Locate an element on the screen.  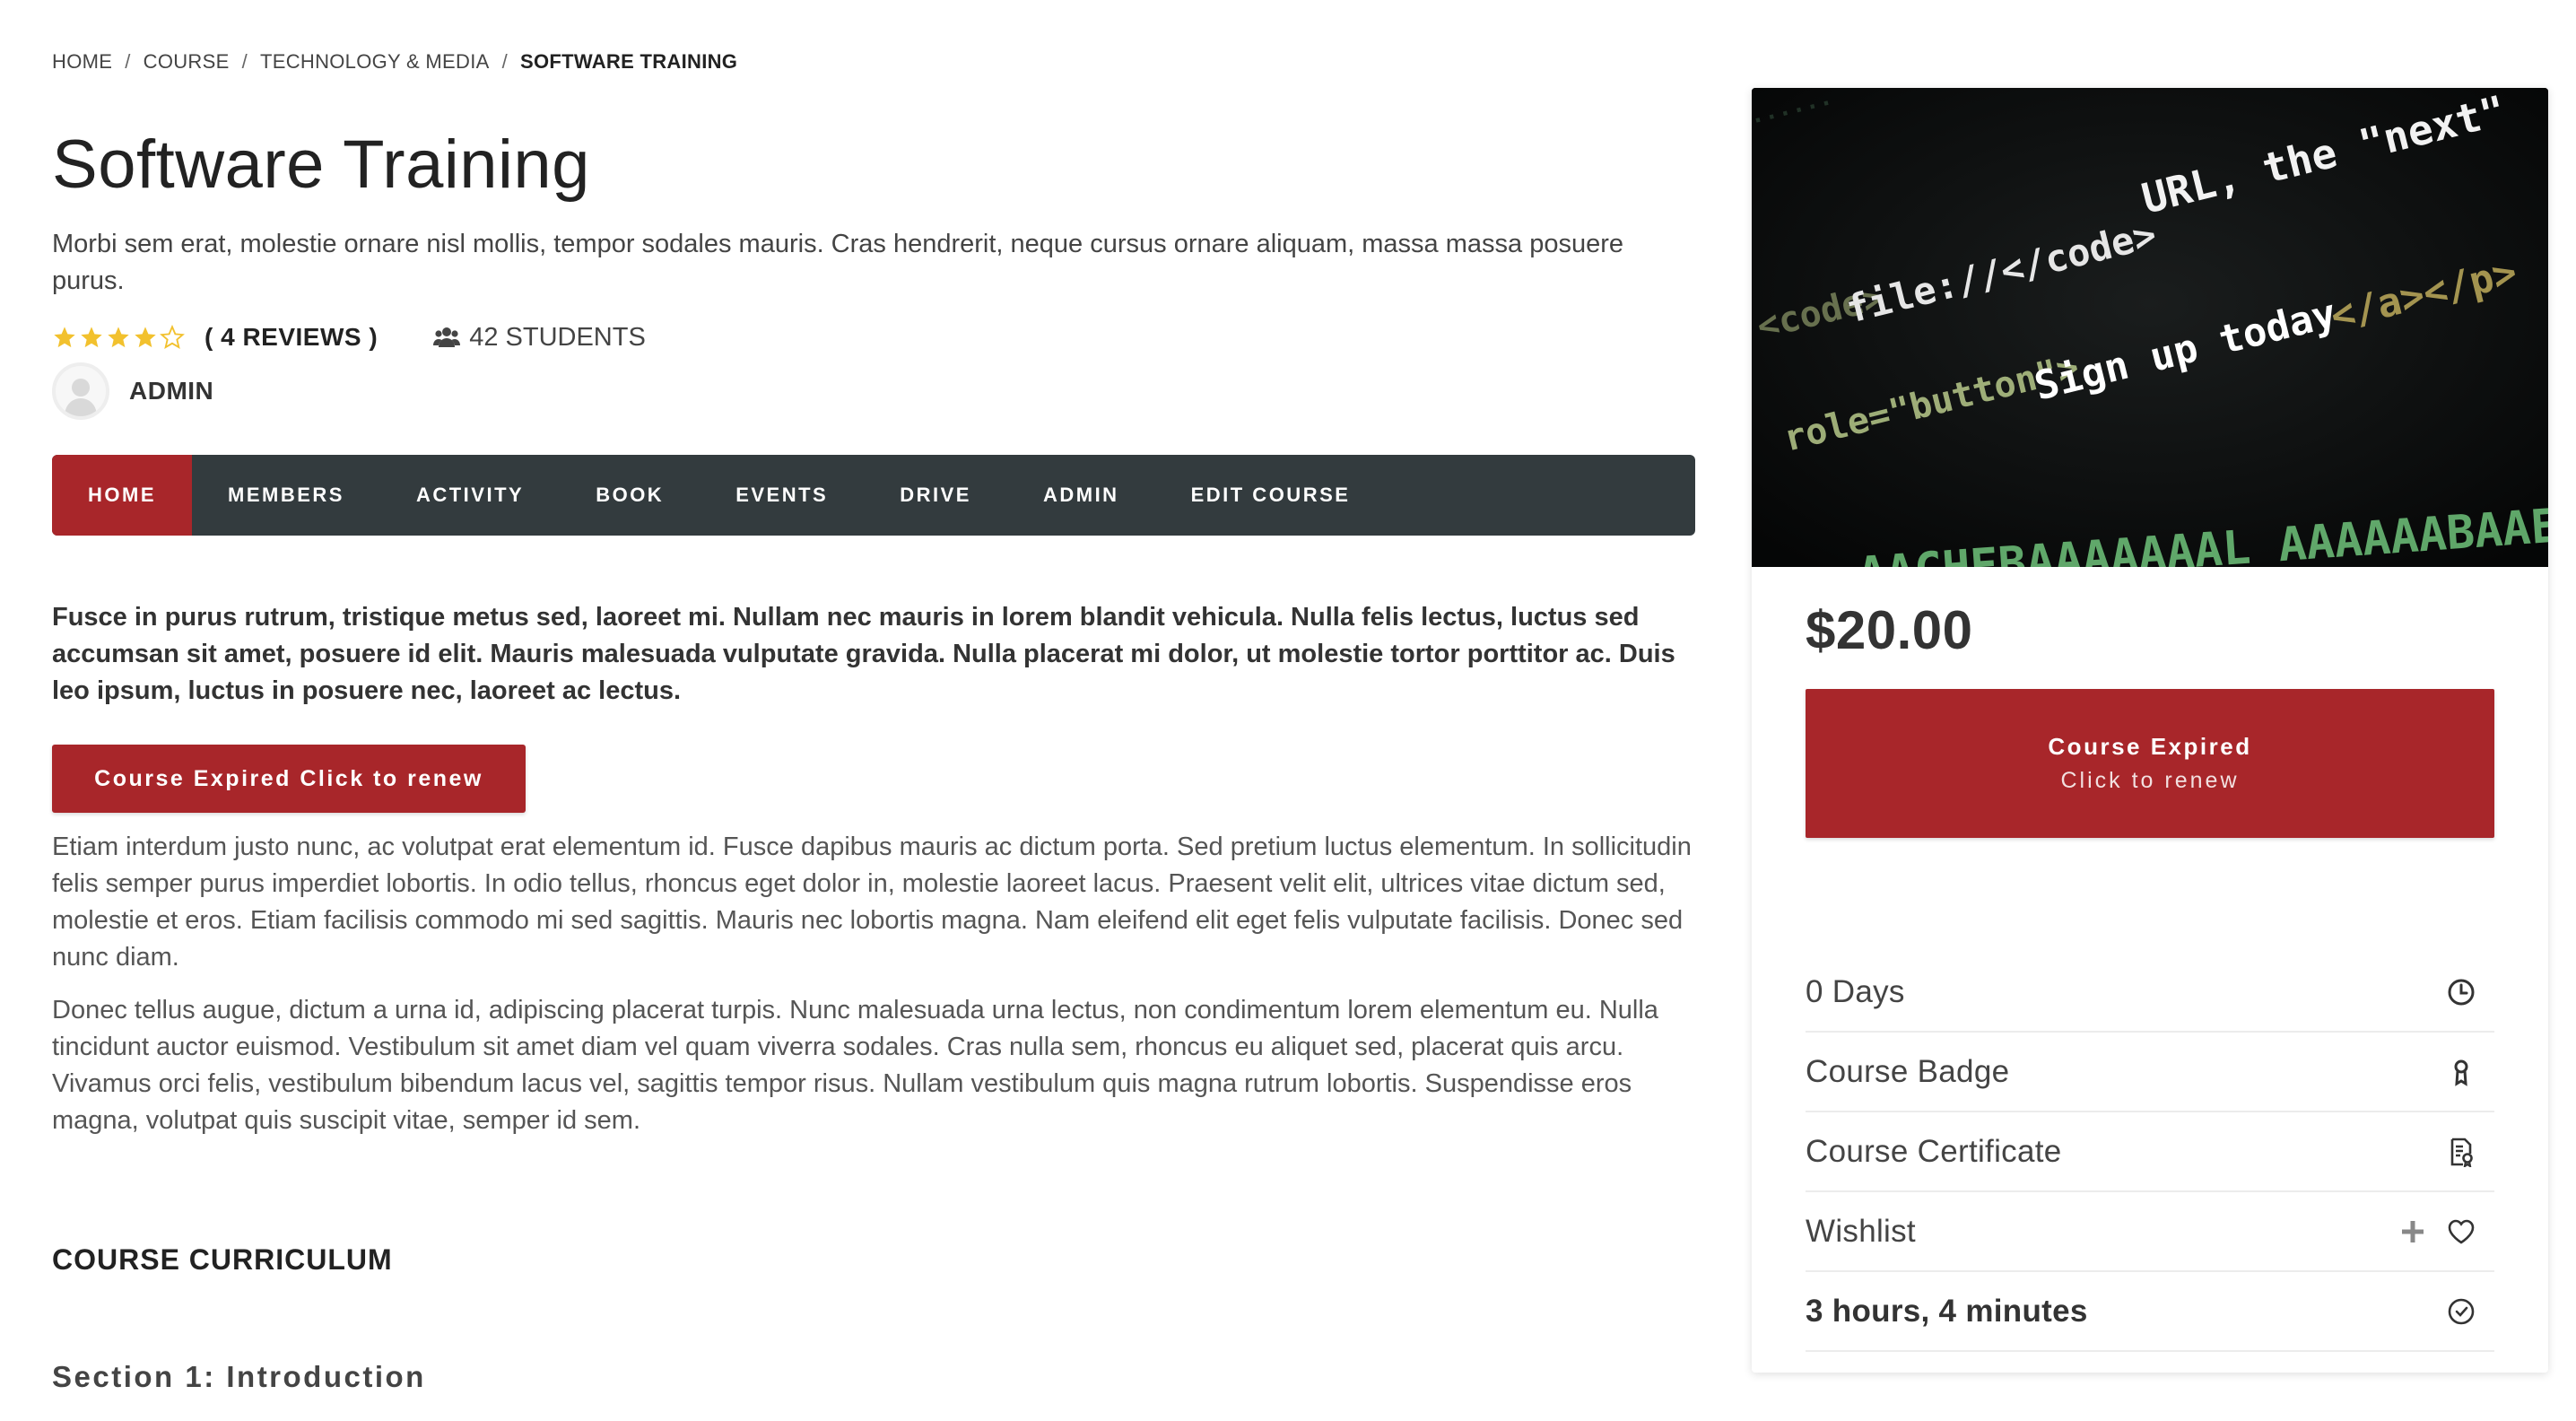
feature-label: 3 hours, 4 minutes is located at coordinates (1947, 1311).